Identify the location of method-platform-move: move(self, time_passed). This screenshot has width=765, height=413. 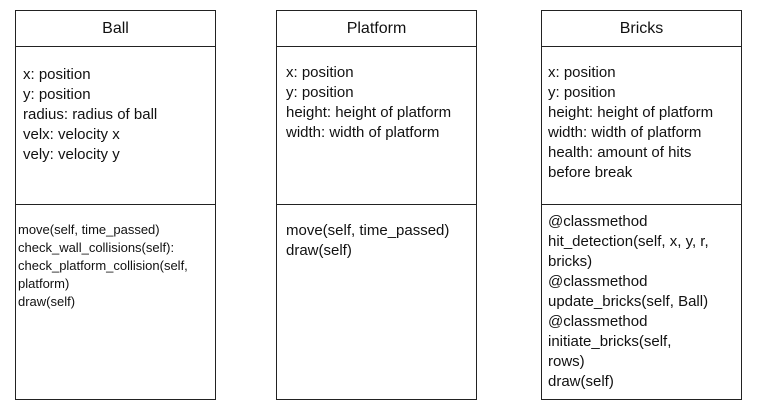
(368, 230).